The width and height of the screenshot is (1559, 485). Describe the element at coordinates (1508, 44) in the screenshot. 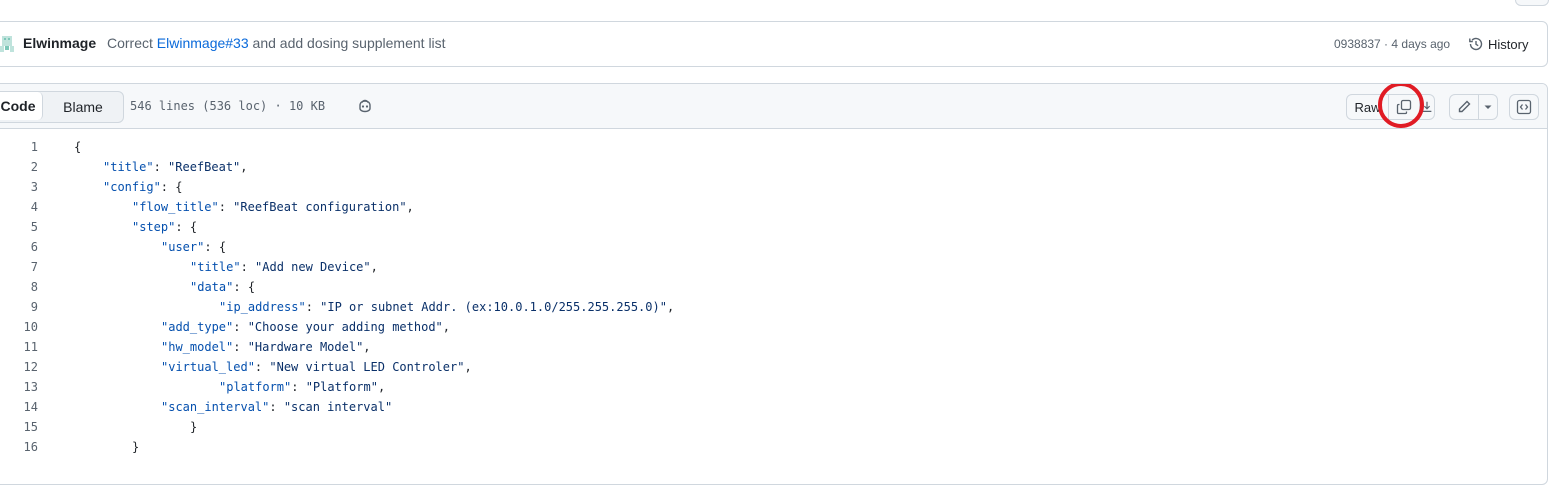

I see `history-label: History` at that location.